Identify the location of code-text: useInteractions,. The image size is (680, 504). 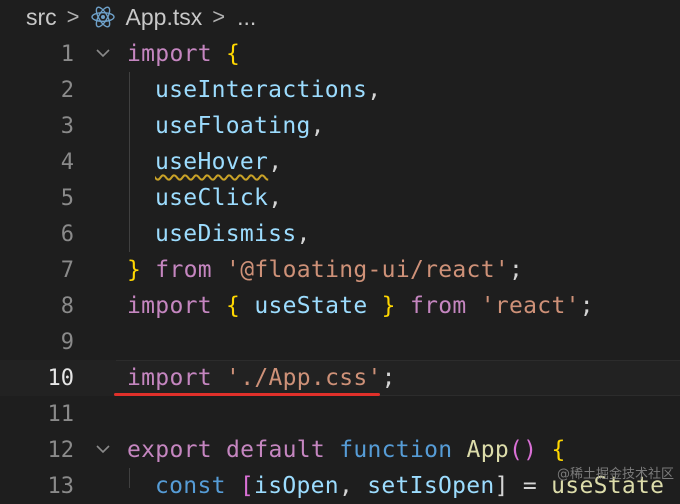
(268, 90).